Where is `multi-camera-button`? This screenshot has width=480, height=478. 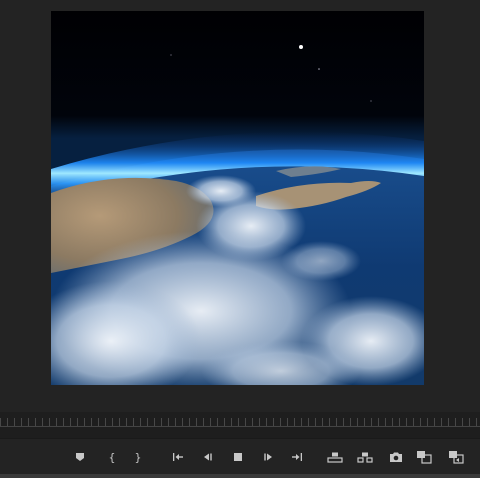 multi-camera-button is located at coordinates (456, 457).